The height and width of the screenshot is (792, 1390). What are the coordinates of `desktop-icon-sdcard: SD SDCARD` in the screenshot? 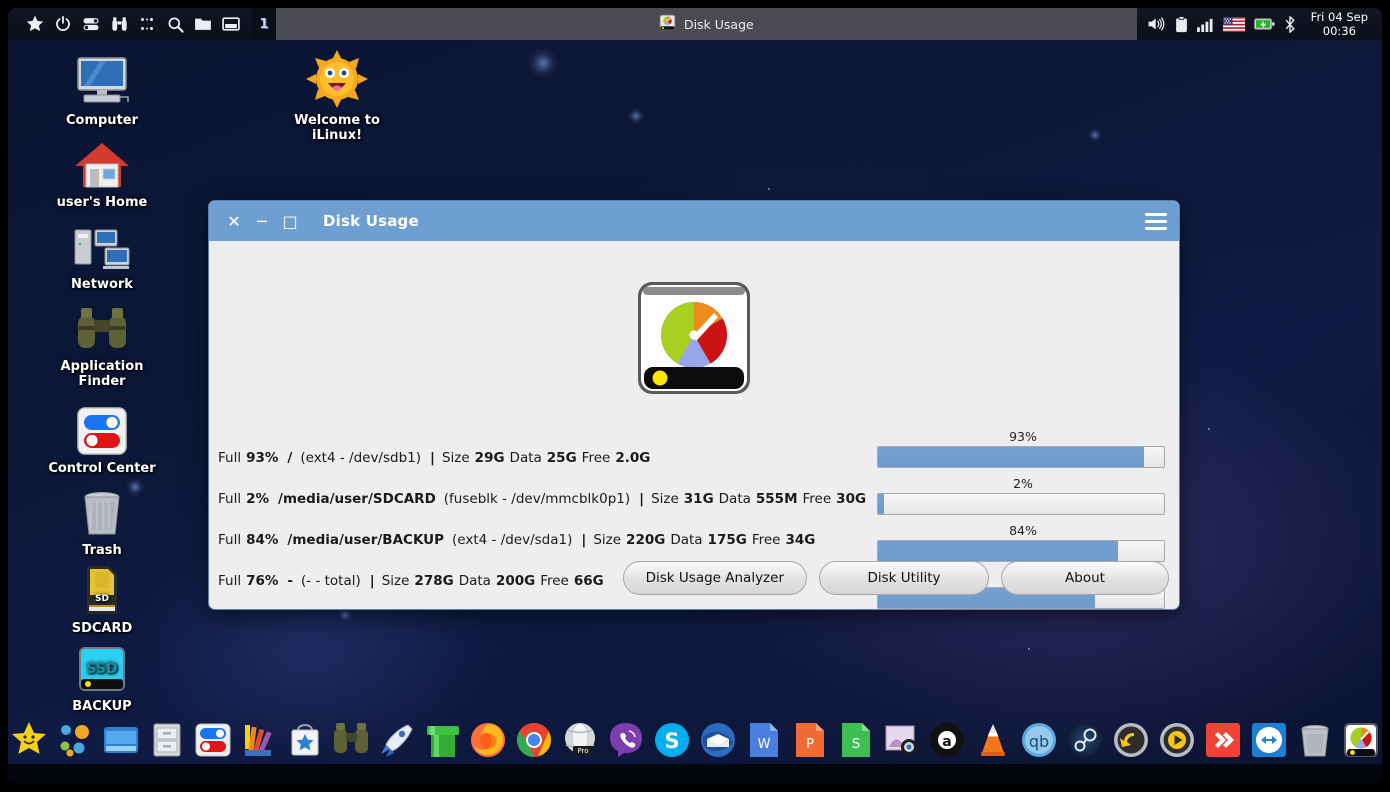 It's located at (102, 600).